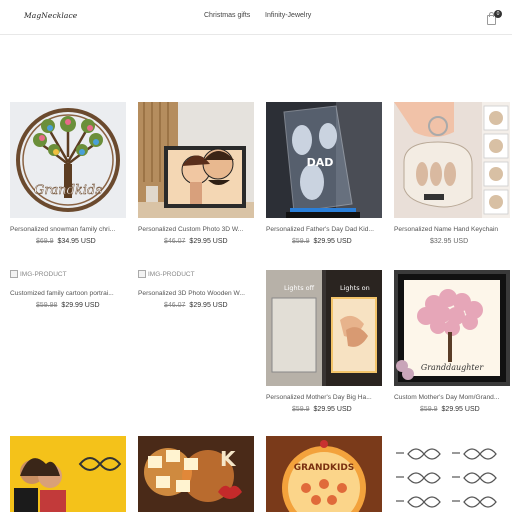 Image resolution: width=512 pixels, height=512 pixels. I want to click on product-image: DAD, so click(324, 160).